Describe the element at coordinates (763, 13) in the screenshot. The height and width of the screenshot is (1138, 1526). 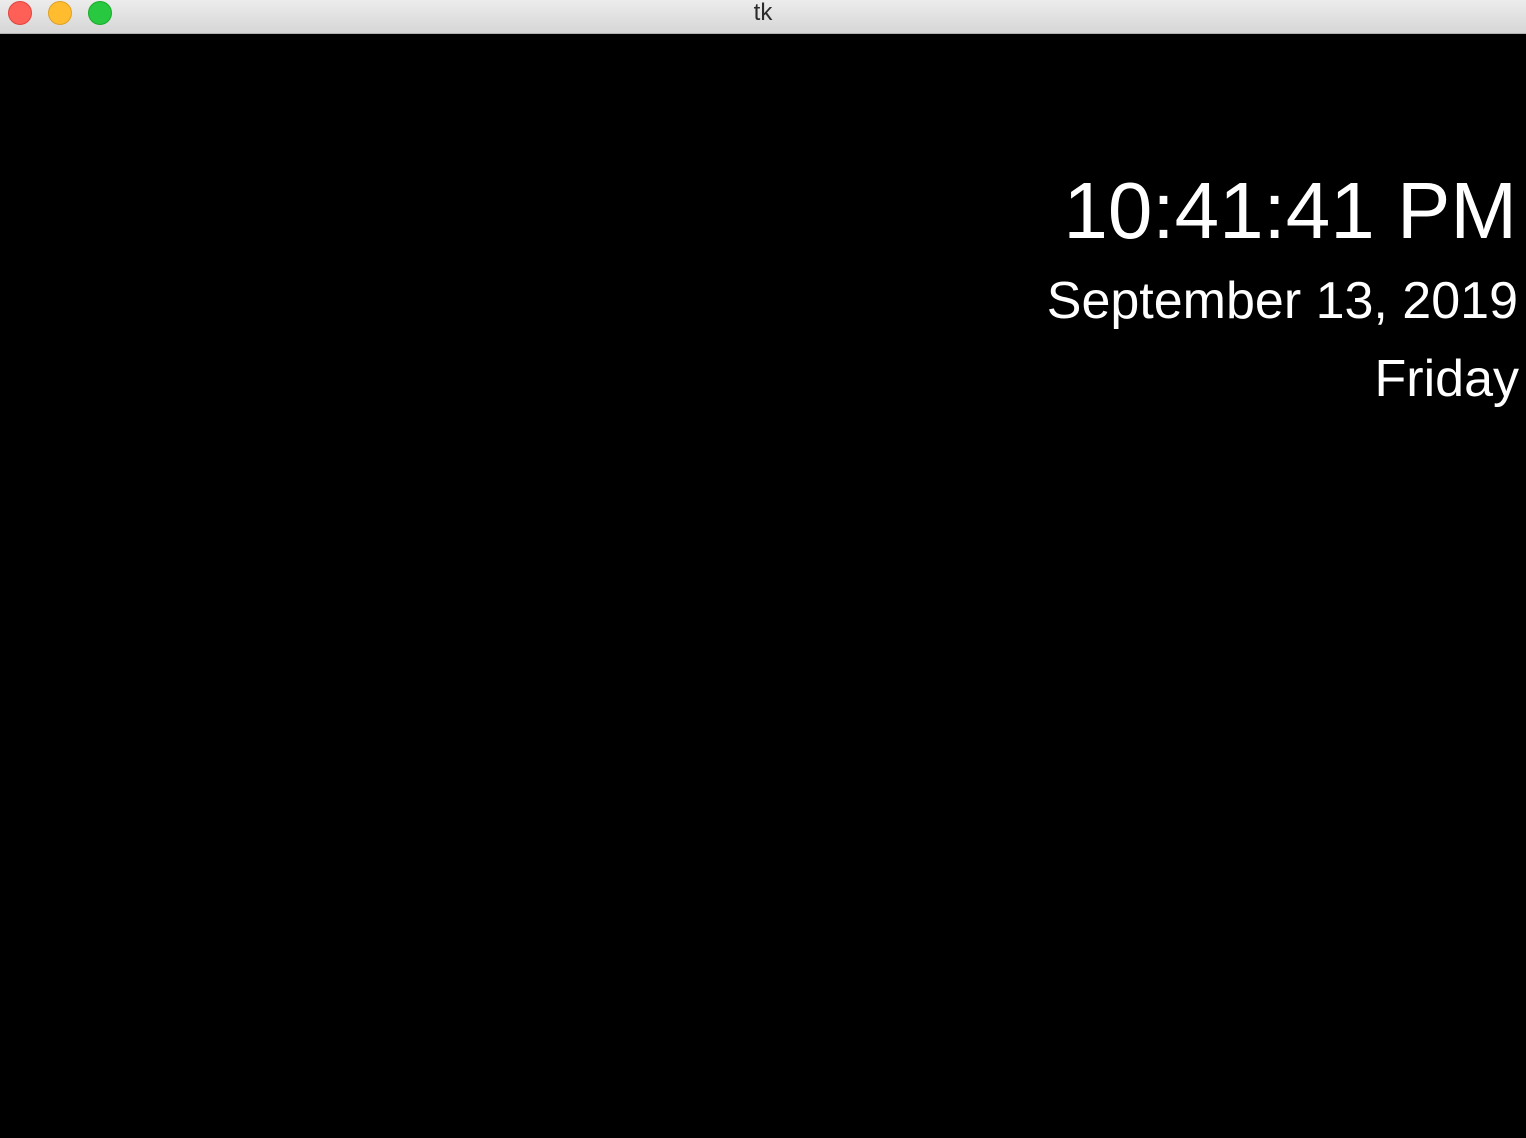
I see `window-title: tk` at that location.